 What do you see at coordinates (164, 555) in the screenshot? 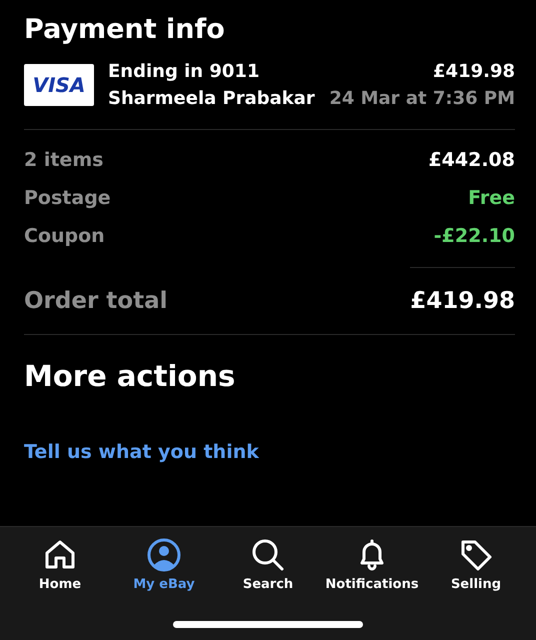
I see `account-icon` at bounding box center [164, 555].